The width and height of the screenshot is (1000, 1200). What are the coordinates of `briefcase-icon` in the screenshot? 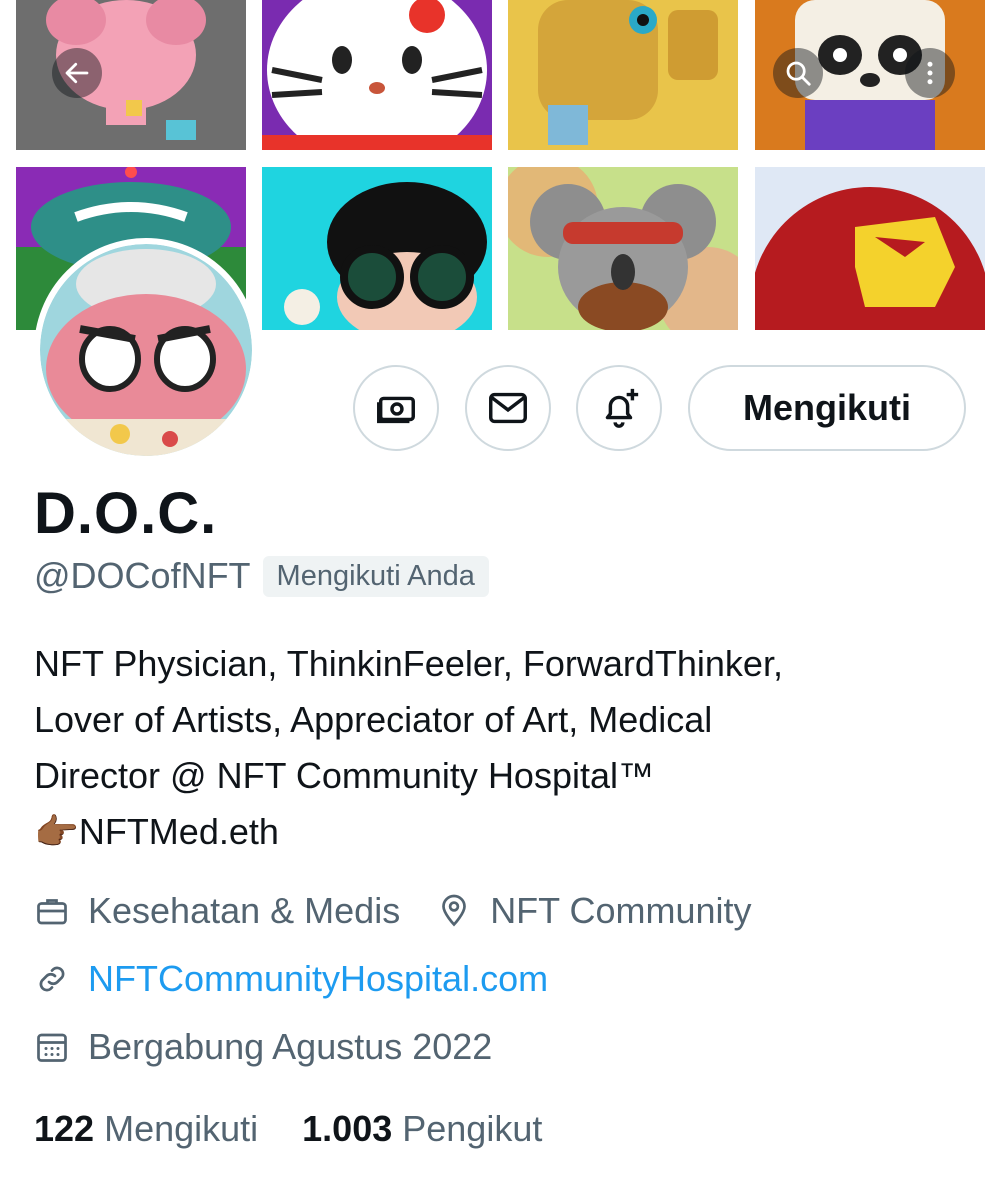 It's located at (52, 912).